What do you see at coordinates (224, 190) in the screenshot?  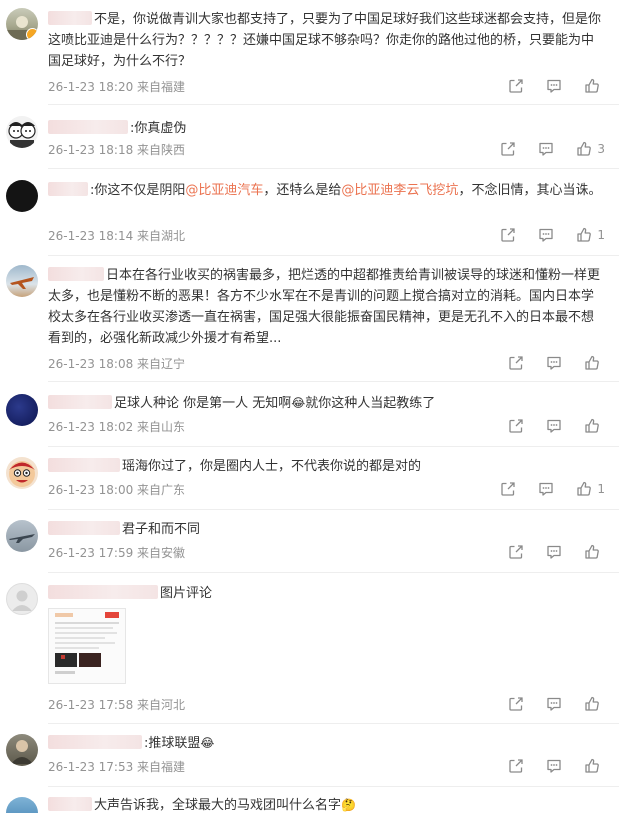 I see `mention-link: @比亚迪汽车` at bounding box center [224, 190].